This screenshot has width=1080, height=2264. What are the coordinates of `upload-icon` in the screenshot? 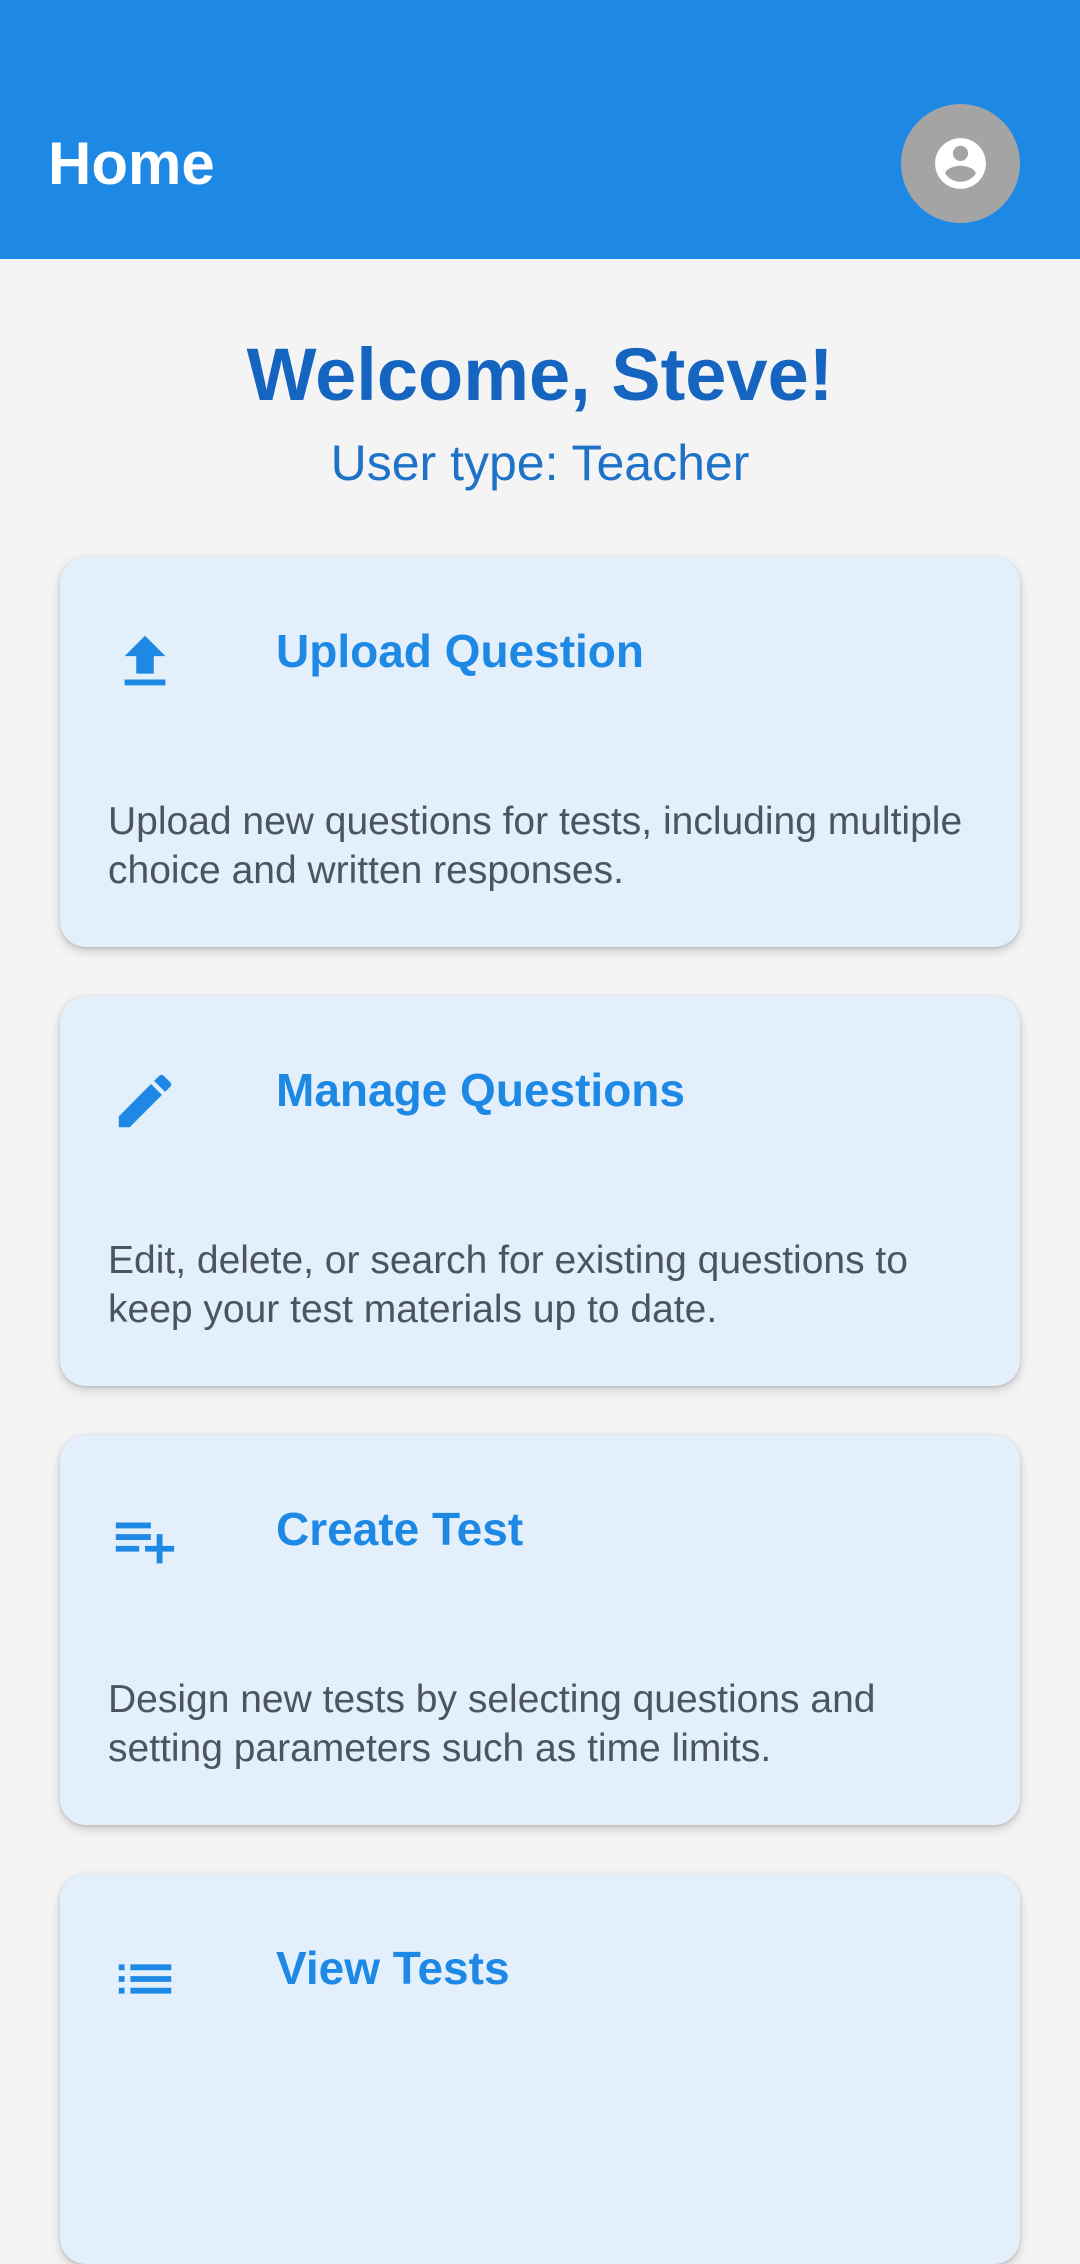 It's located at (145, 660).